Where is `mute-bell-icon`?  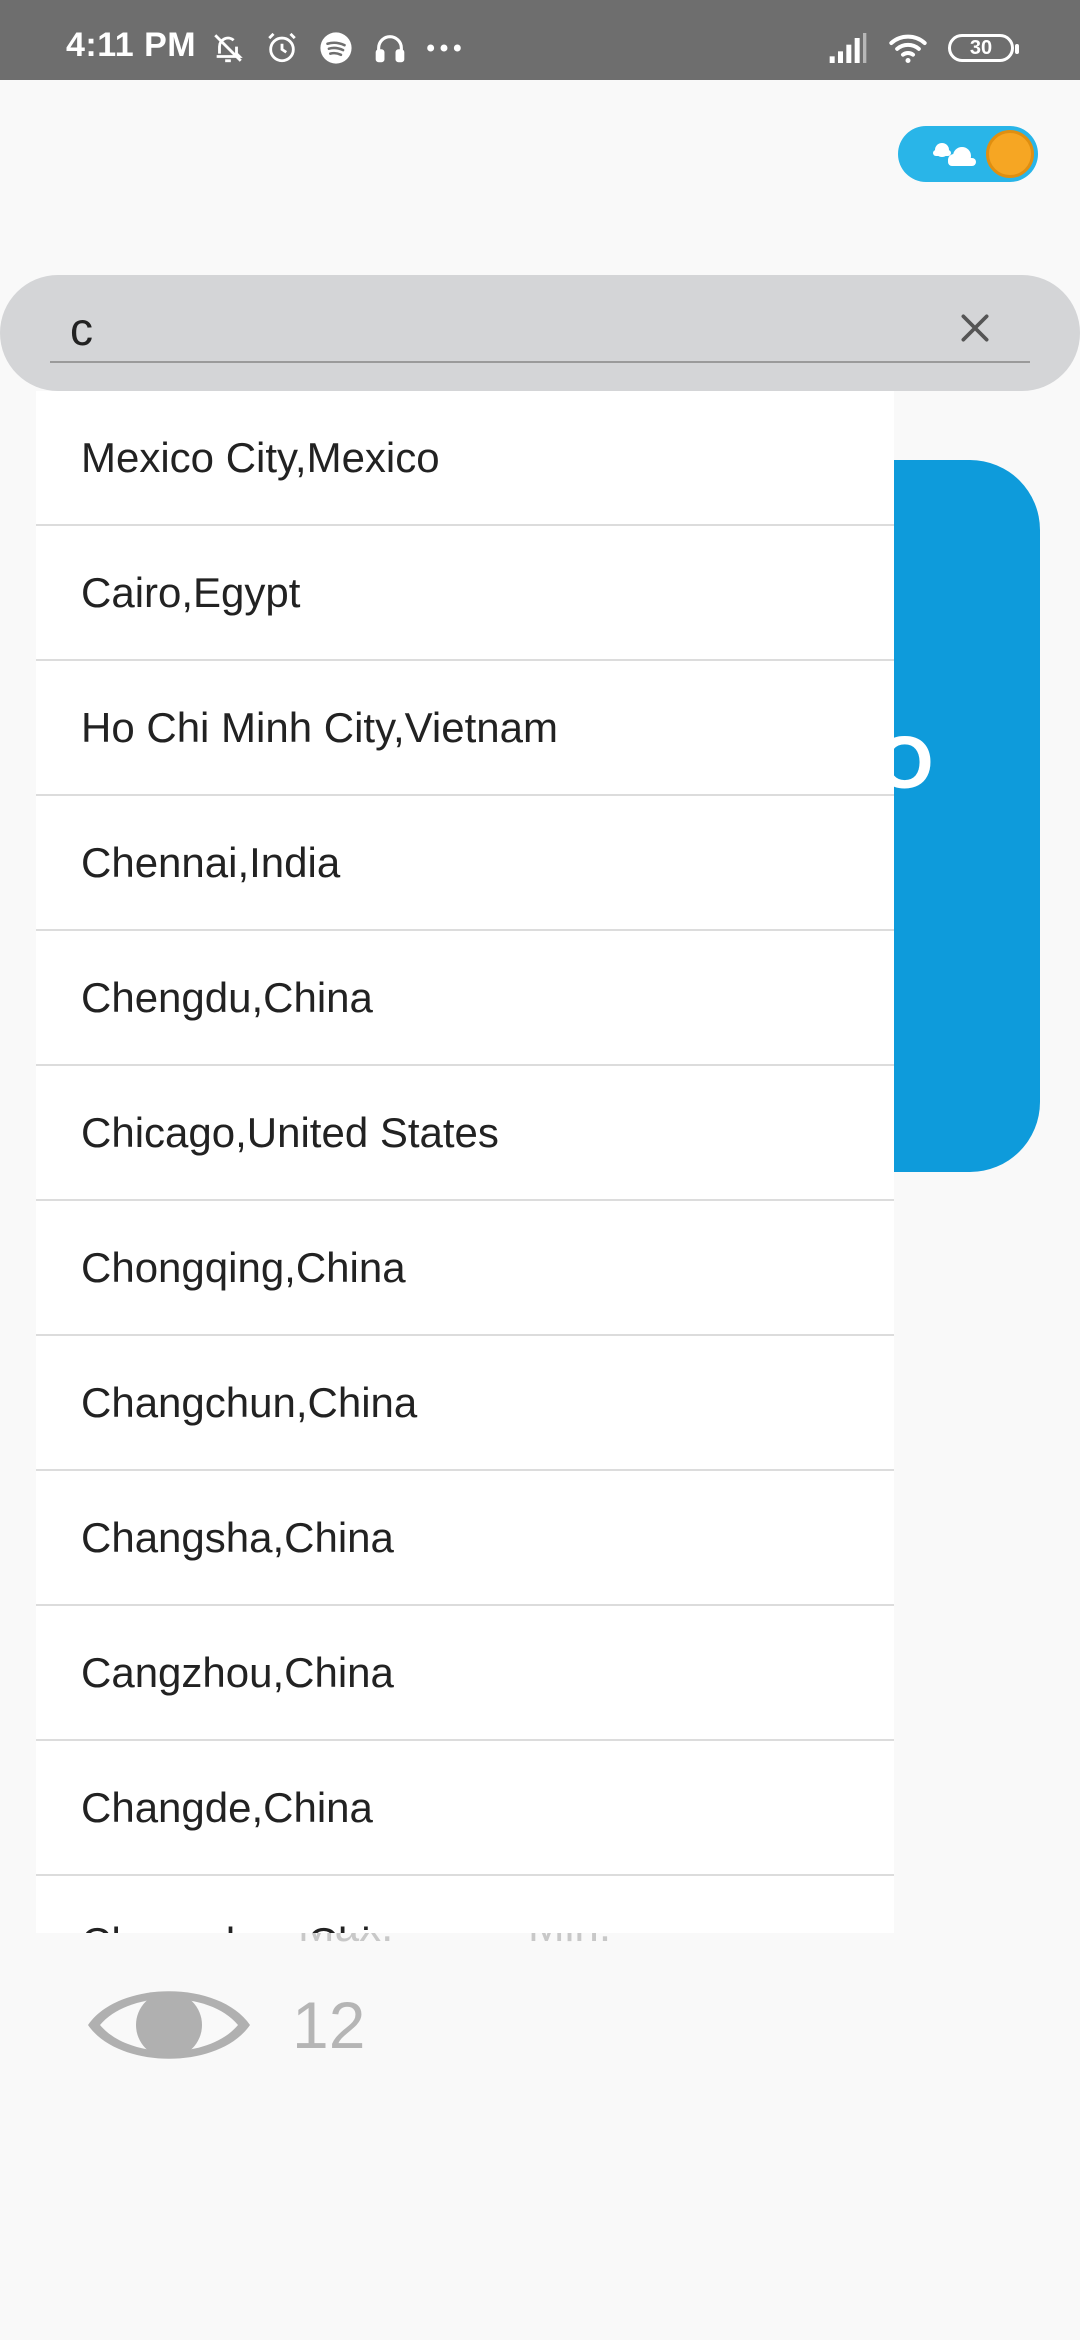 mute-bell-icon is located at coordinates (228, 48).